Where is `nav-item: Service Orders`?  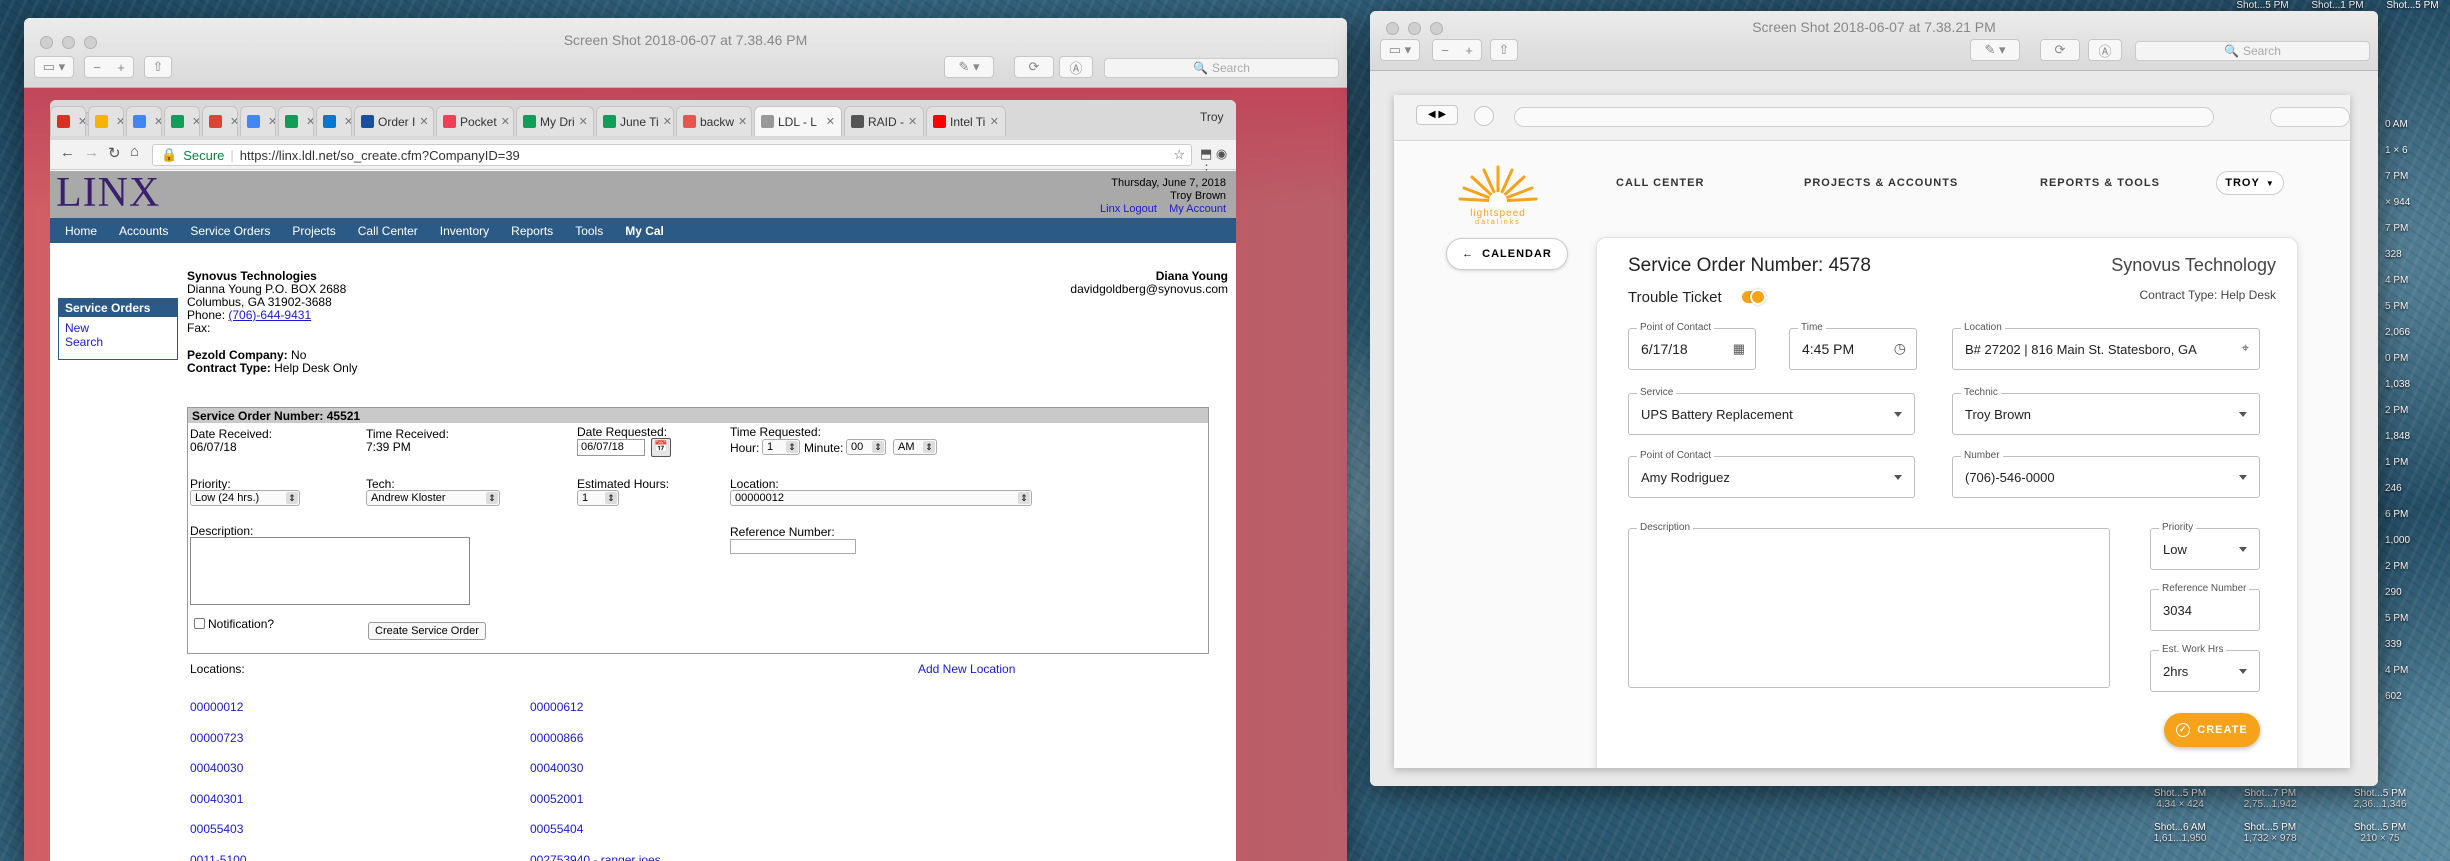
nav-item: Service Orders is located at coordinates (230, 231).